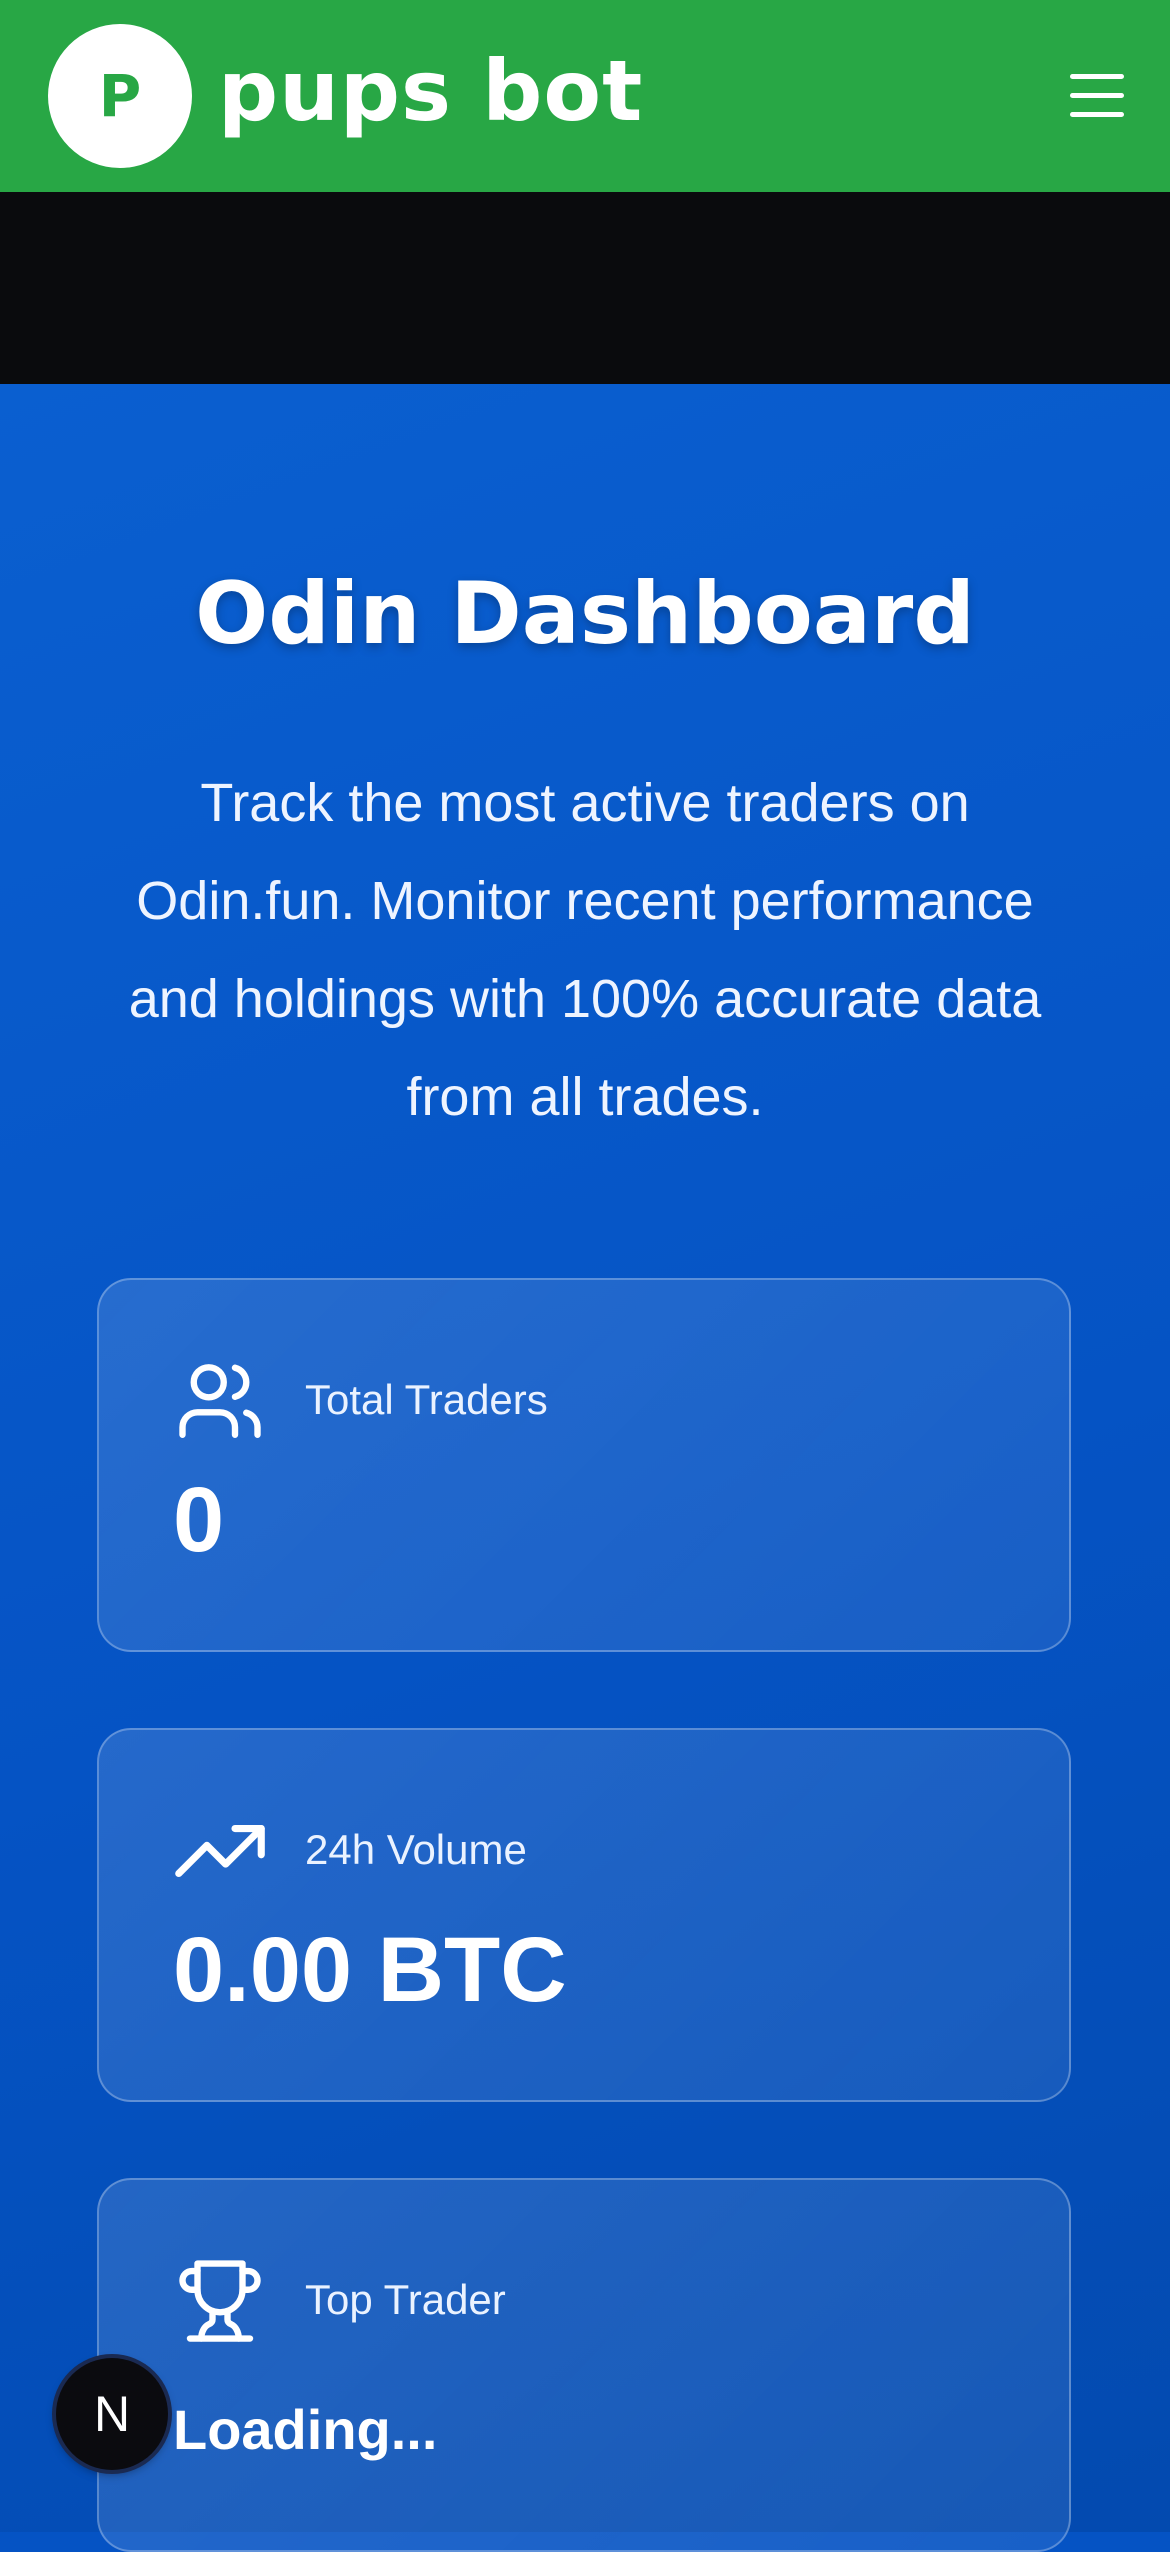  I want to click on stat-value: 0, so click(199, 1520).